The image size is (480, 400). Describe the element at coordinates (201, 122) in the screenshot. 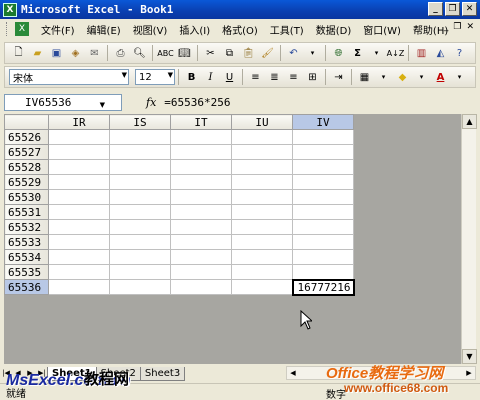

I see `column-header: IT` at that location.